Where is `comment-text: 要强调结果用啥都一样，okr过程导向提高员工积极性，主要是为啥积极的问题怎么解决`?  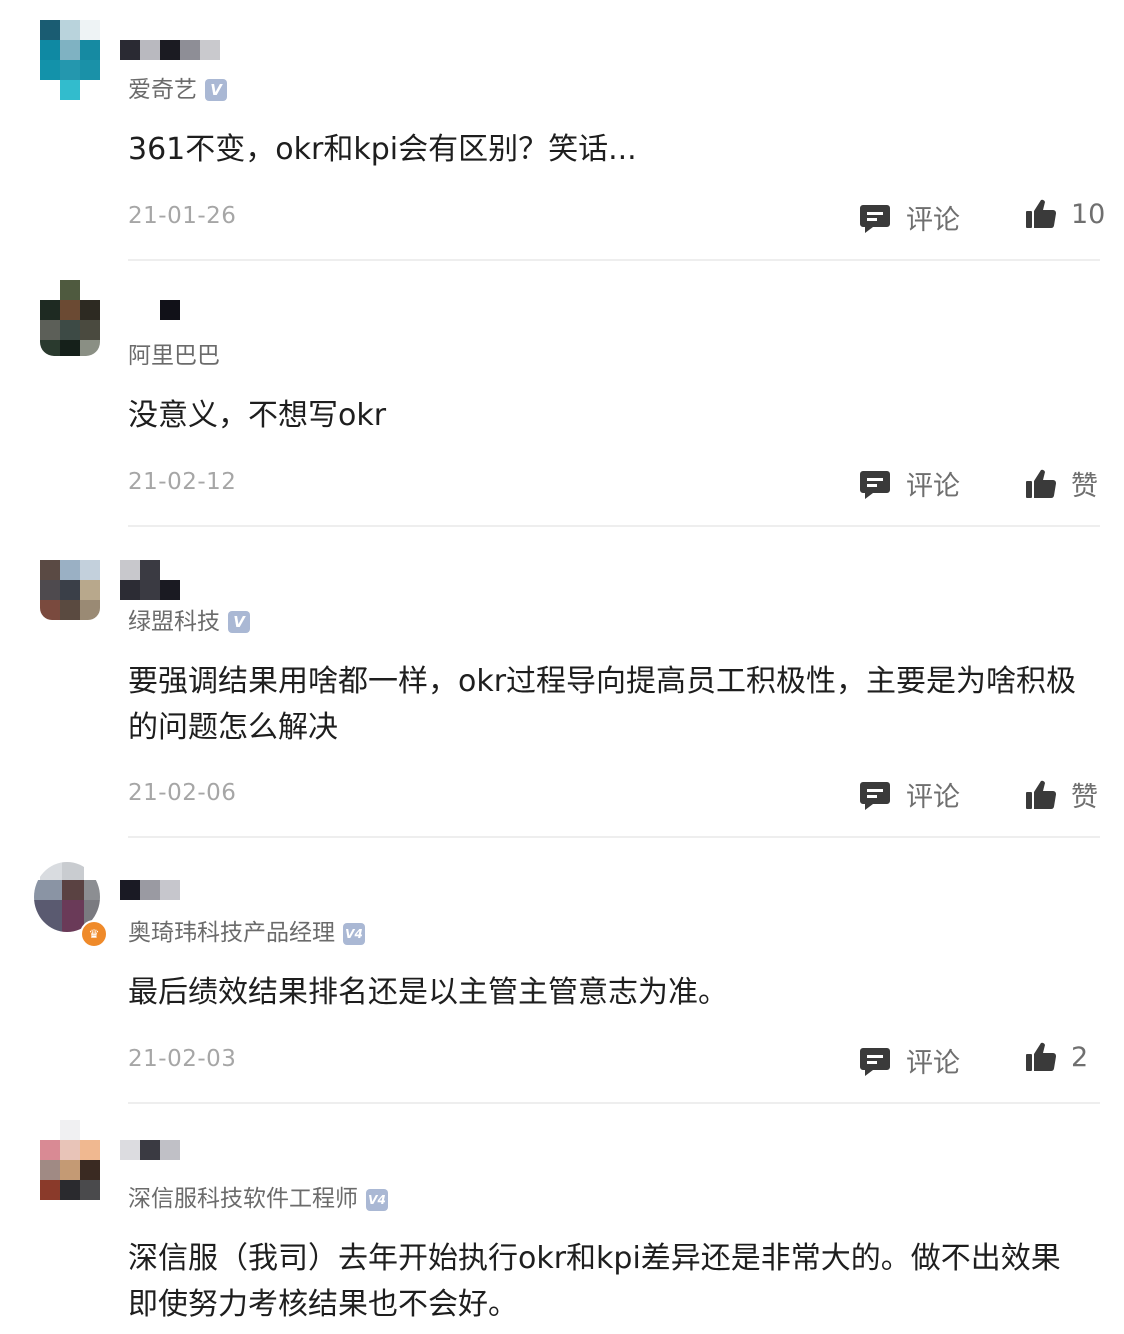 comment-text: 要强调结果用啥都一样，okr过程导向提高员工积极性，主要是为啥积极的问题怎么解决 is located at coordinates (602, 704).